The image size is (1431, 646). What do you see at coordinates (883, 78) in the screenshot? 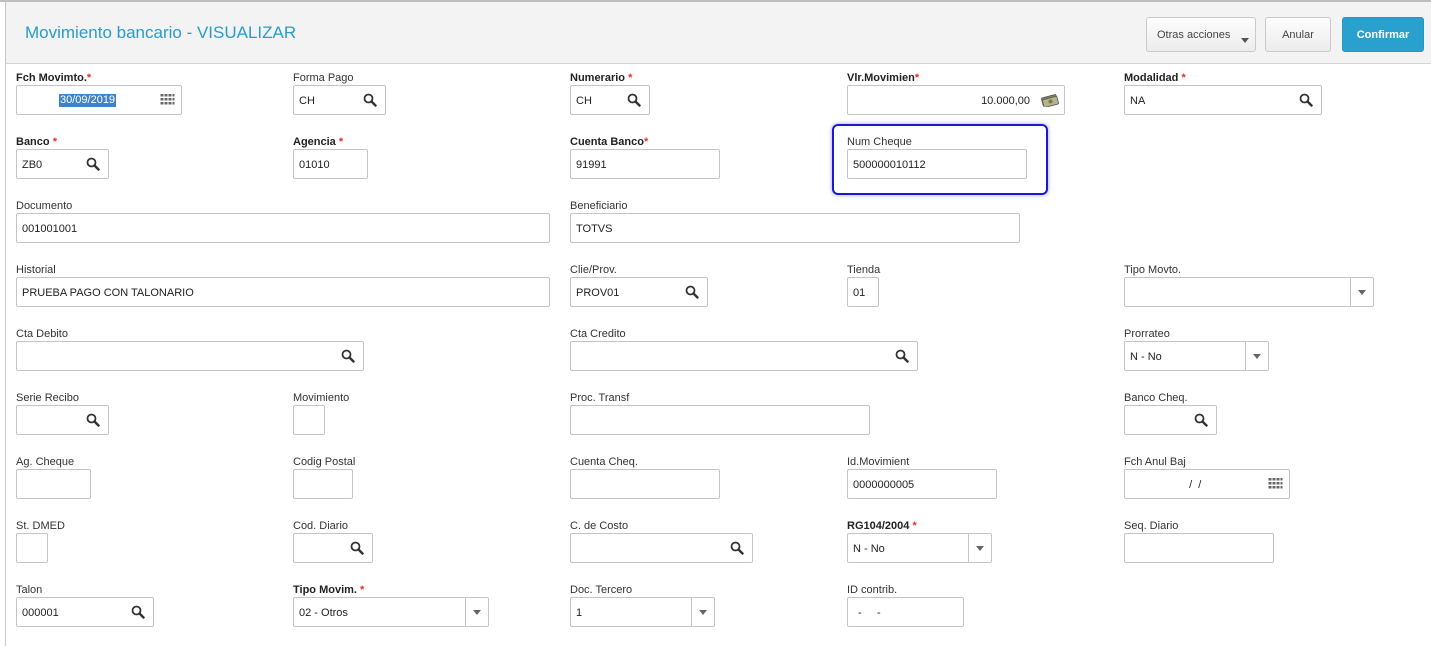
I see `vlr-movimien-label: Vlr.Movimien*` at bounding box center [883, 78].